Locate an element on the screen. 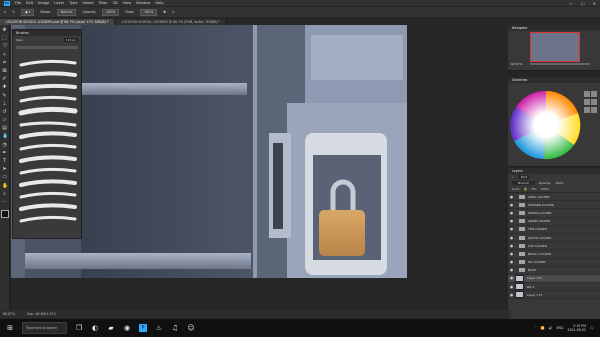 The width and height of the screenshot is (600, 337). layer-row: ● SENPAI LOCKER is located at coordinates (554, 213).